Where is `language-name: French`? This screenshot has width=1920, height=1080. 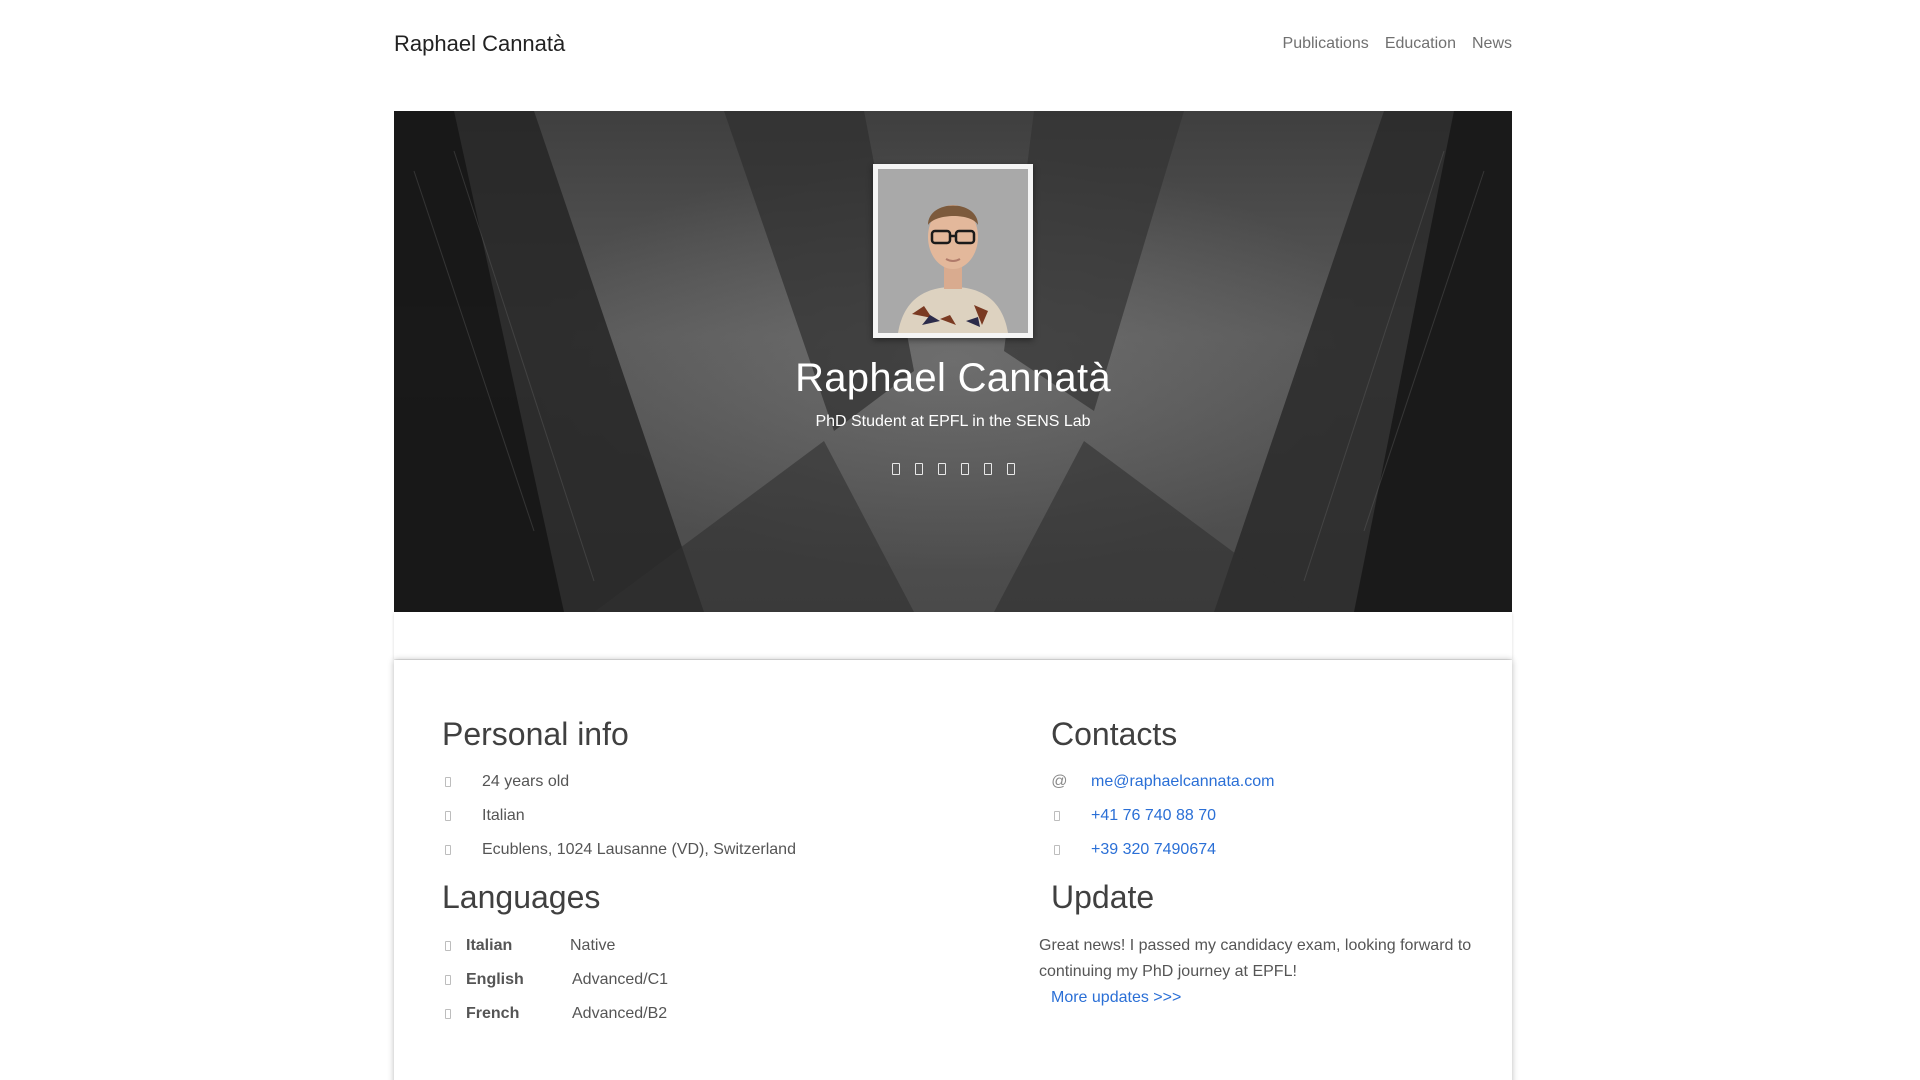
language-name: French is located at coordinates (493, 1013).